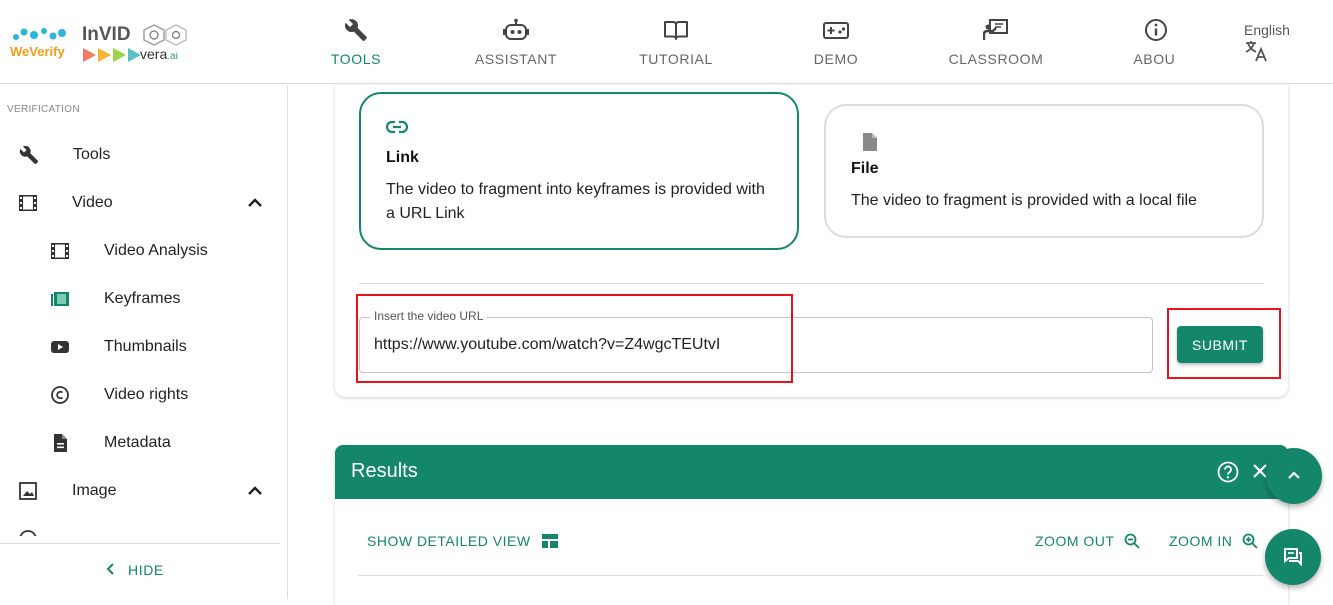 Image resolution: width=1333 pixels, height=605 pixels. I want to click on sidebar-item-video: Video, so click(143, 204).